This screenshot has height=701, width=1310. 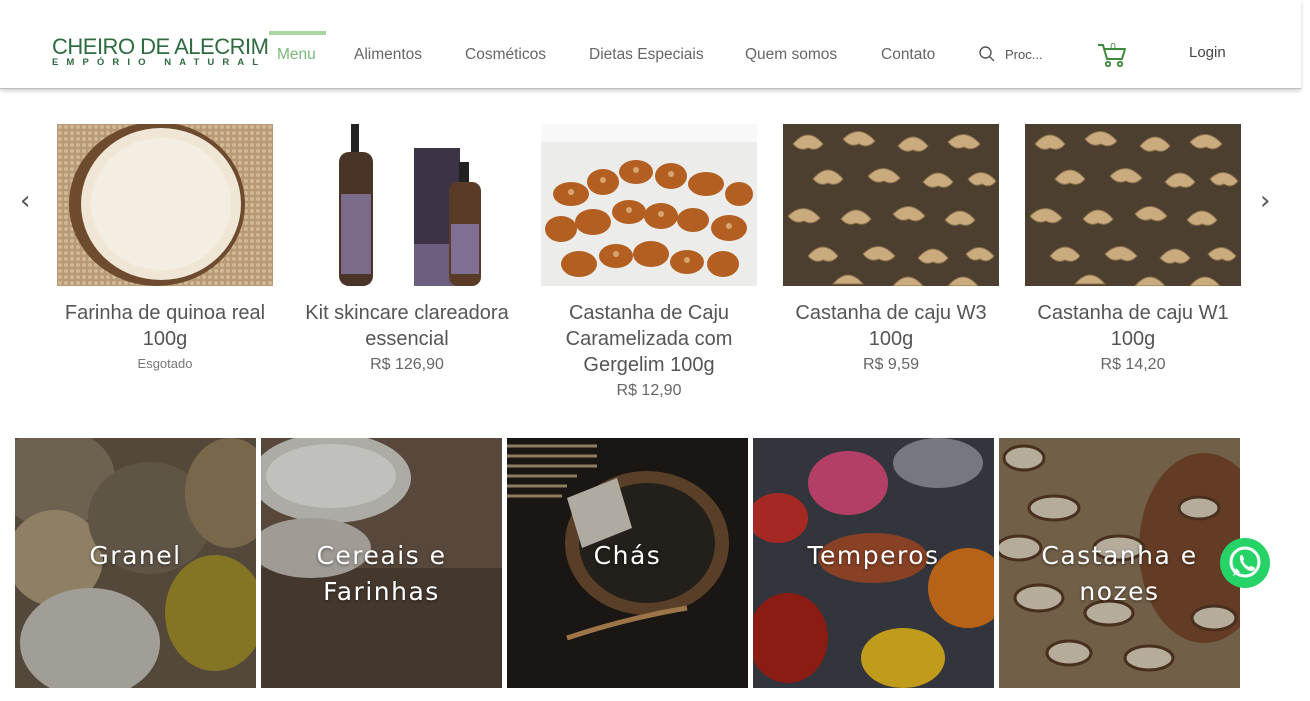 I want to click on product-image-caramelized-cashew, so click(x=649, y=205).